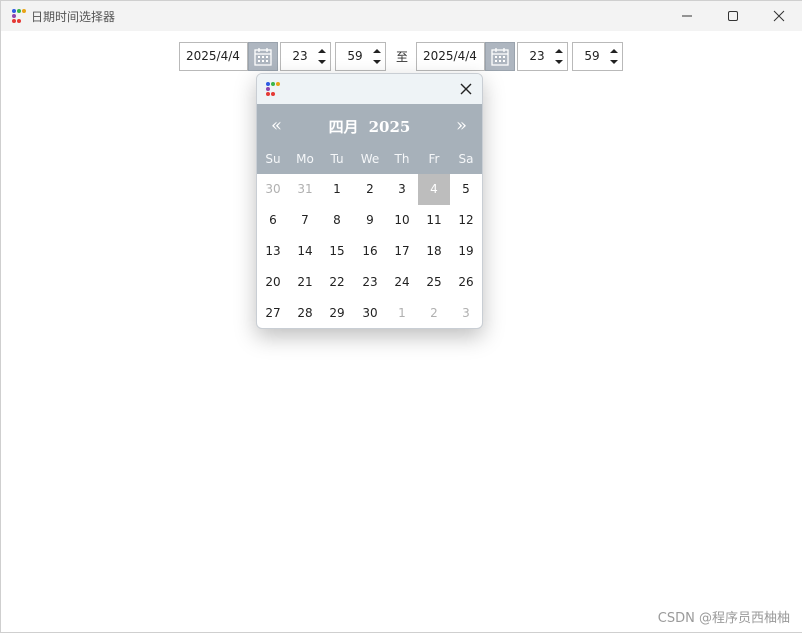  Describe the element at coordinates (305, 189) in the screenshot. I see `calendar-day: 31` at that location.